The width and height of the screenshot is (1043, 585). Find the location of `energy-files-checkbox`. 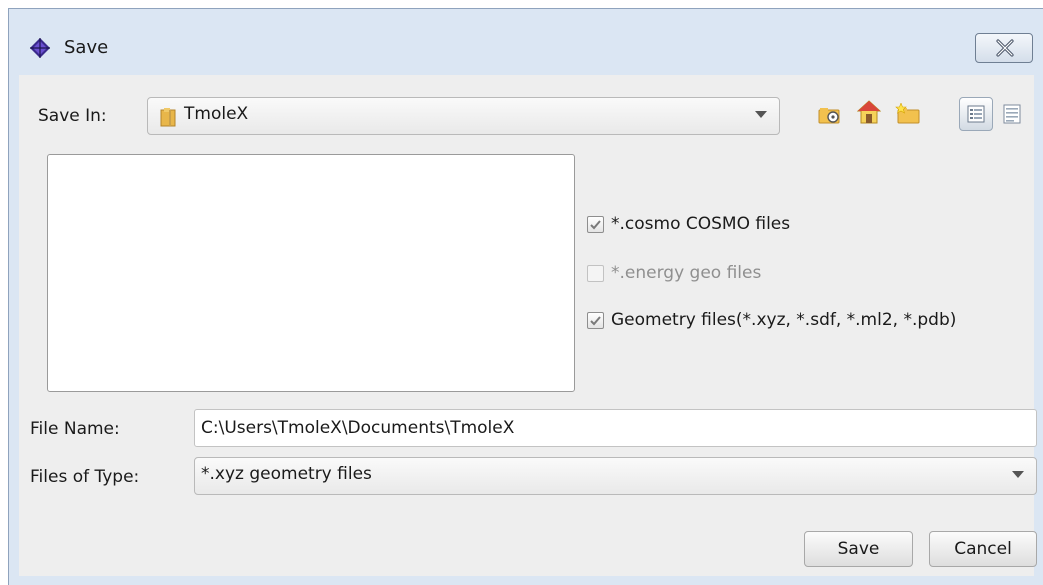

energy-files-checkbox is located at coordinates (595, 273).